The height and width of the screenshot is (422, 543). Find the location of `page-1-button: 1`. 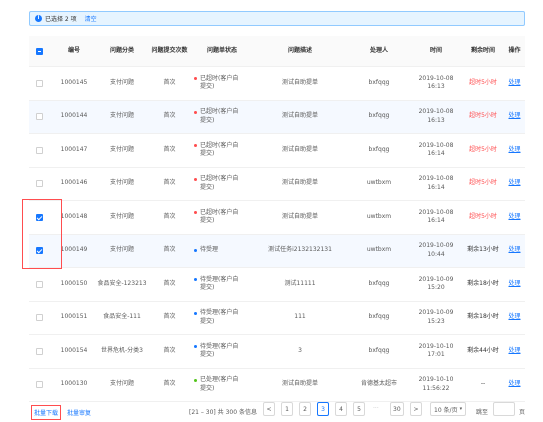

page-1-button: 1 is located at coordinates (287, 409).